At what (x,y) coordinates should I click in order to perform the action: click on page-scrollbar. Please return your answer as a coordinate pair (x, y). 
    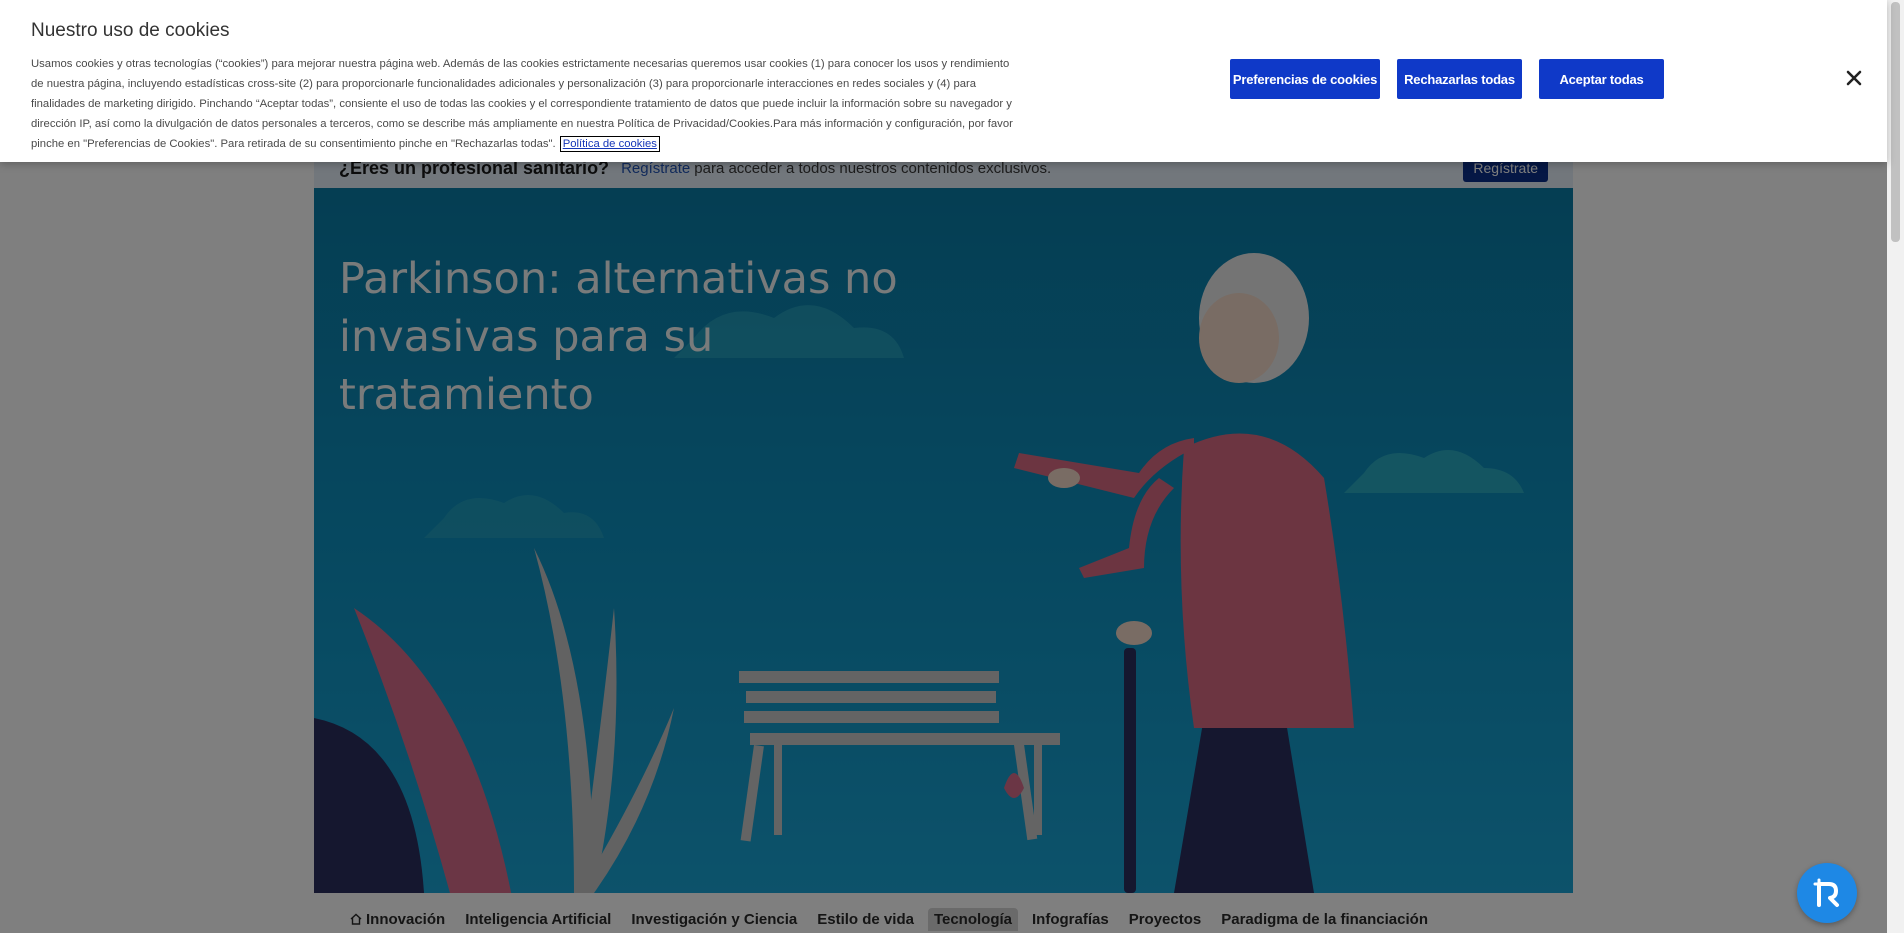
    Looking at the image, I should click on (1895, 466).